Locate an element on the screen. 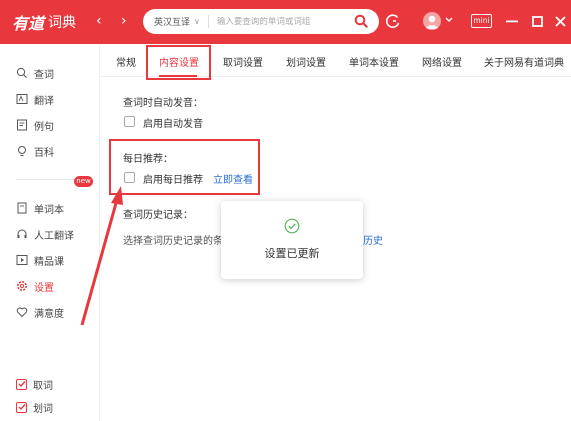 This screenshot has width=571, height=421. settings-updated-toast: 设置已更新 is located at coordinates (292, 240).